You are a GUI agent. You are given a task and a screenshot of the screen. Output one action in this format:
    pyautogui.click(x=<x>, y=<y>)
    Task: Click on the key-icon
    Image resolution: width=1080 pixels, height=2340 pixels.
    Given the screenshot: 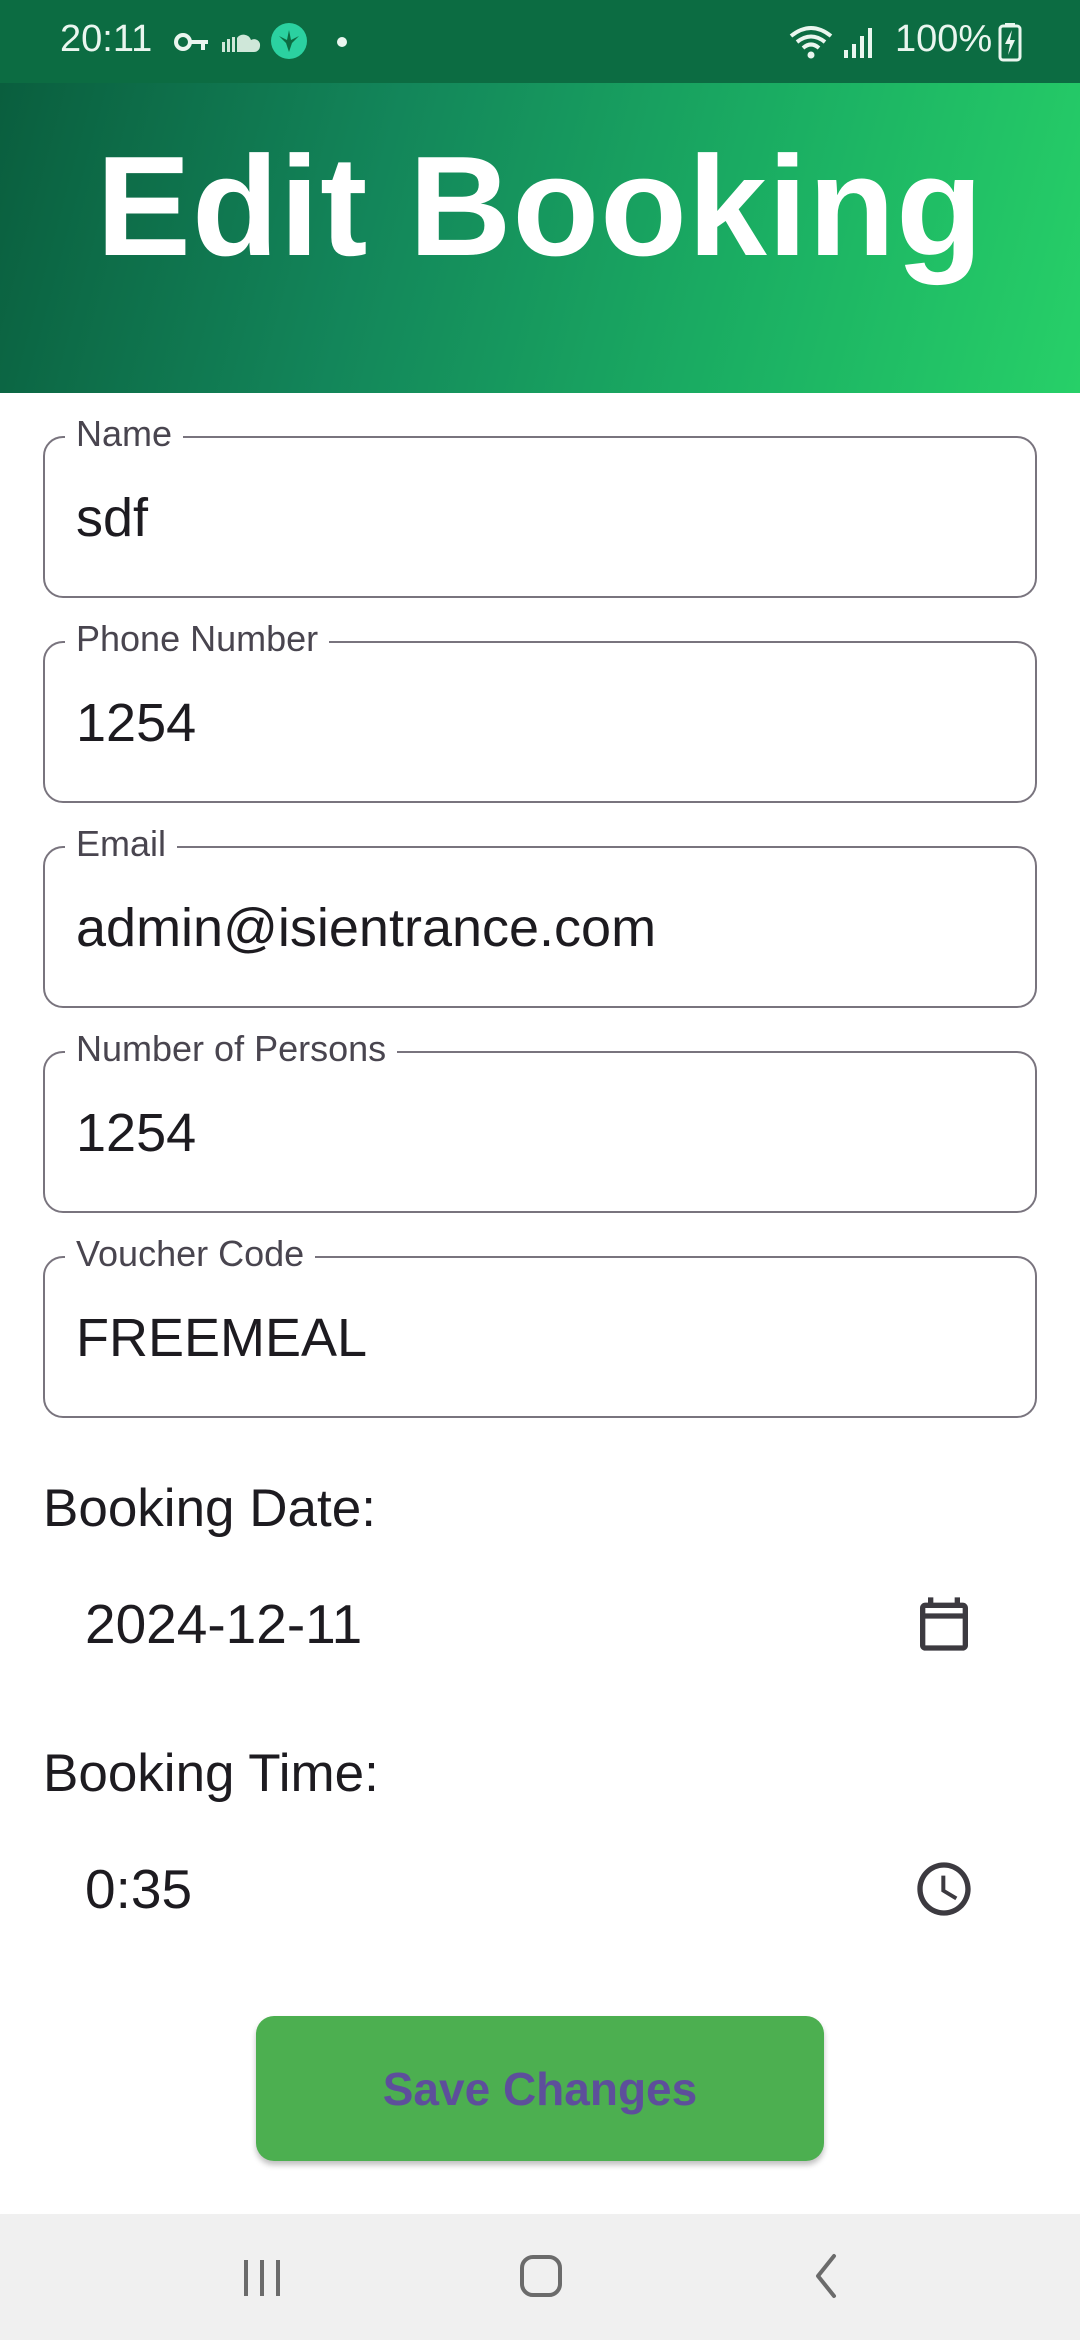 What is the action you would take?
    pyautogui.click(x=191, y=42)
    